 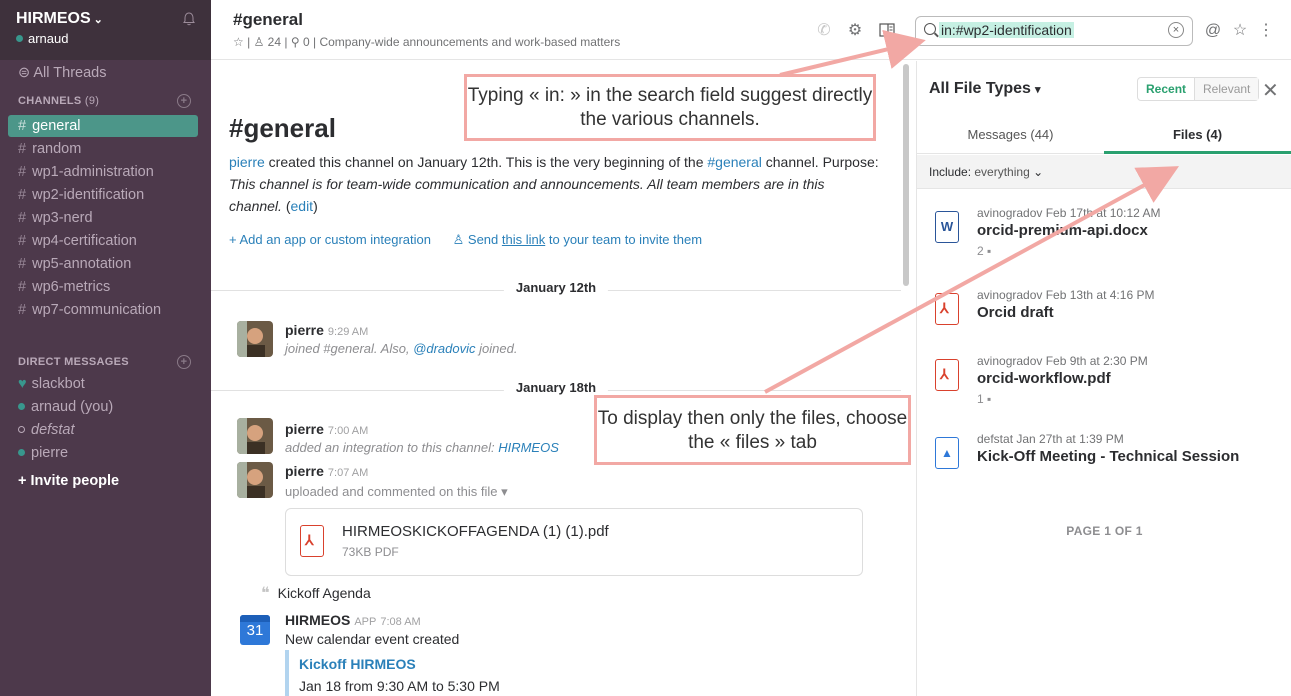 I want to click on gear-icon: ⚙, so click(x=855, y=31).